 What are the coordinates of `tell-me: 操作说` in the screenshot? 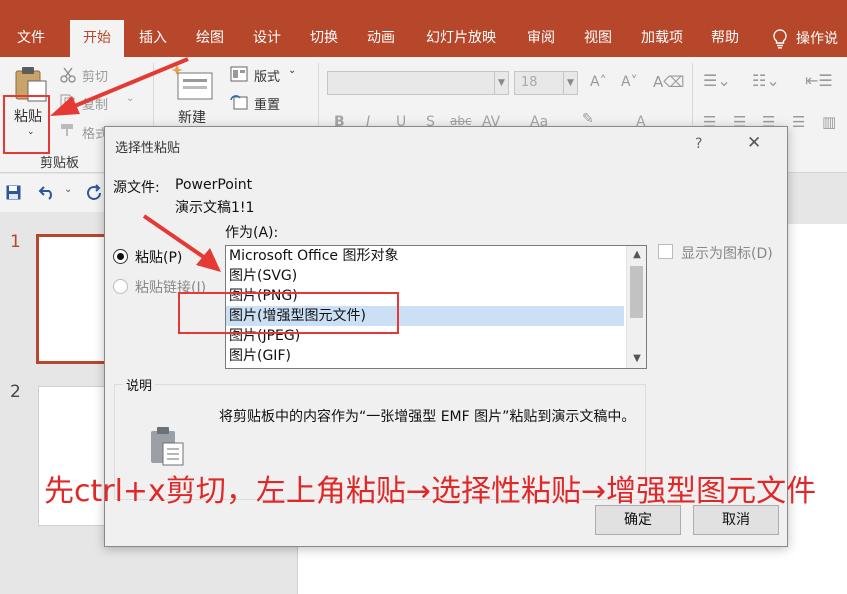 It's located at (809, 38).